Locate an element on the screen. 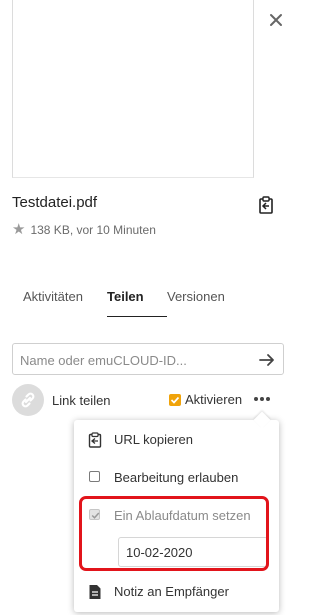 The image size is (320, 615). more-options-icon is located at coordinates (262, 399).